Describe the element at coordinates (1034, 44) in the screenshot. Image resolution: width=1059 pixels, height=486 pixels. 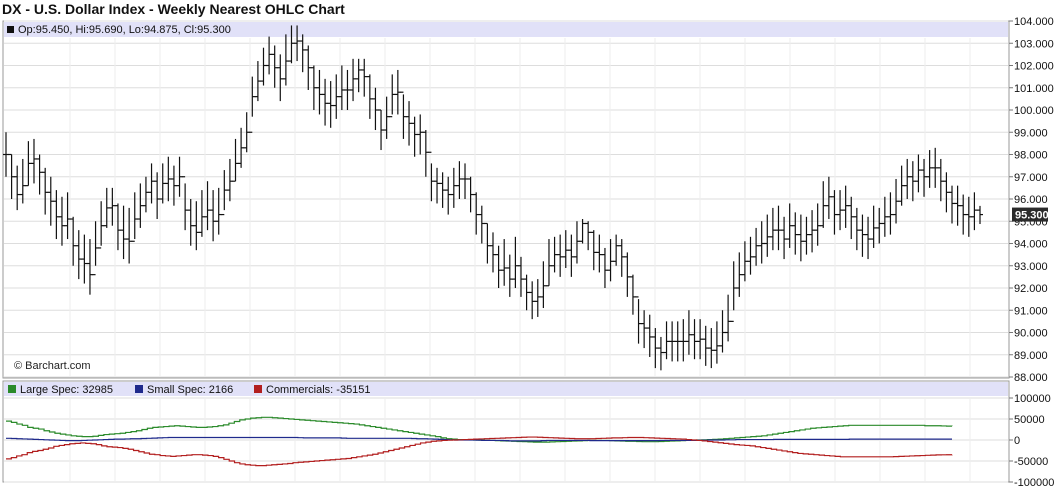
I see `price-tick-label: 103.000` at that location.